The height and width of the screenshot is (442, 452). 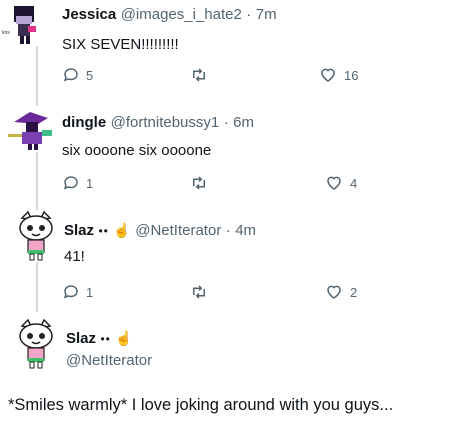 What do you see at coordinates (338, 75) in the screenshot?
I see `like-button: 16` at bounding box center [338, 75].